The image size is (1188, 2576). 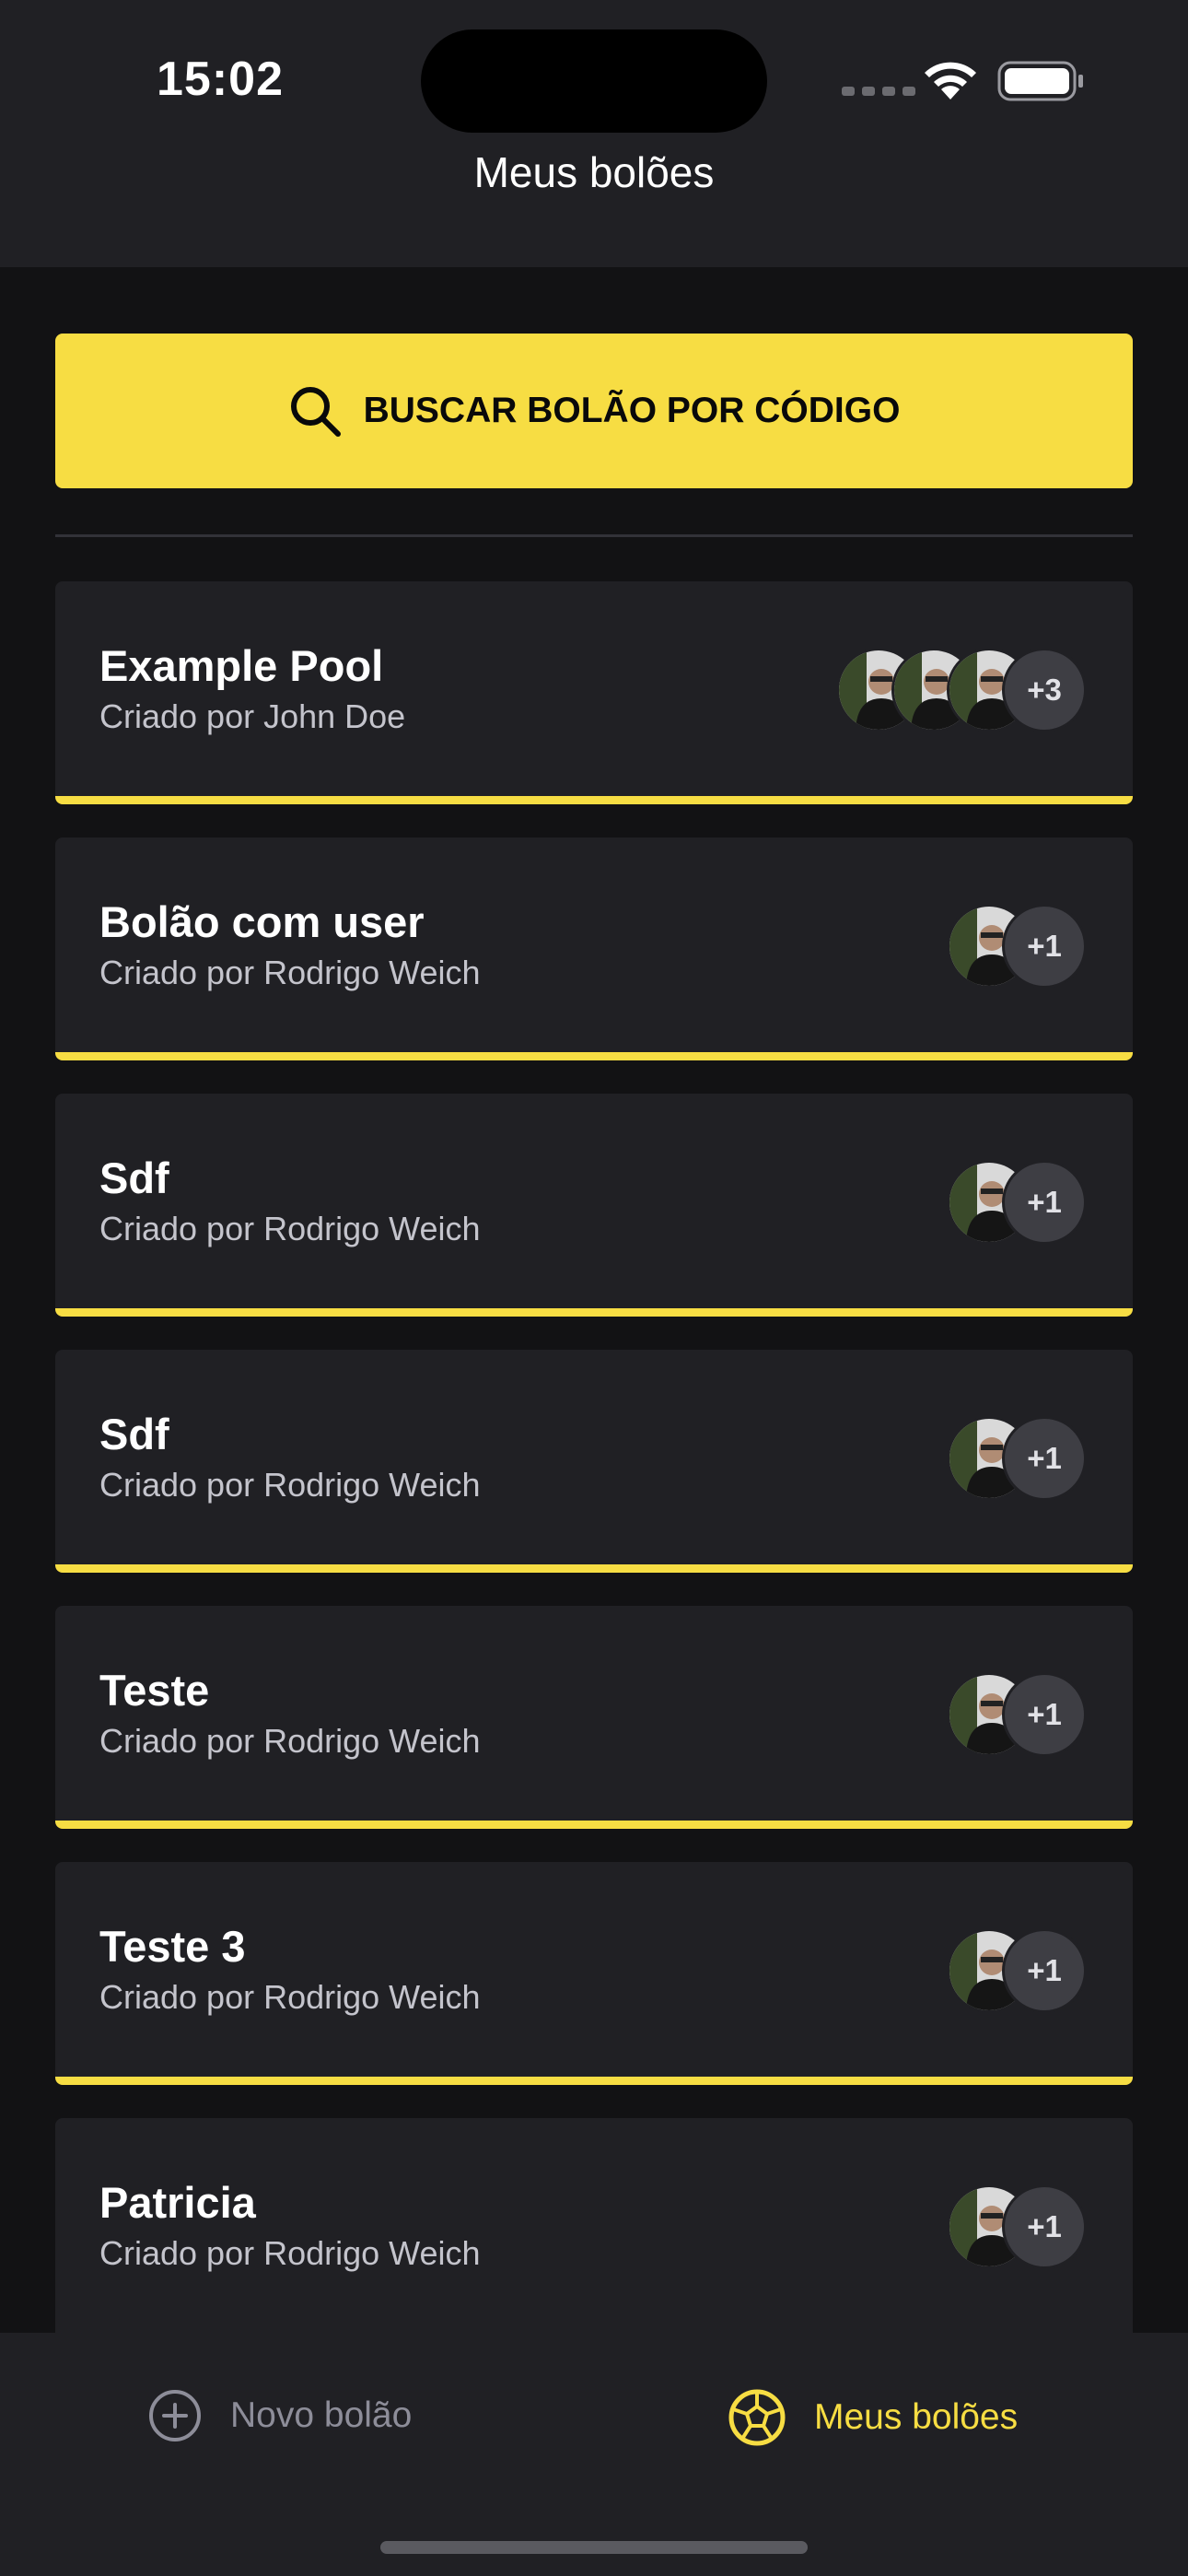 I want to click on tab-new-pool: Novo bolão, so click(x=279, y=2415).